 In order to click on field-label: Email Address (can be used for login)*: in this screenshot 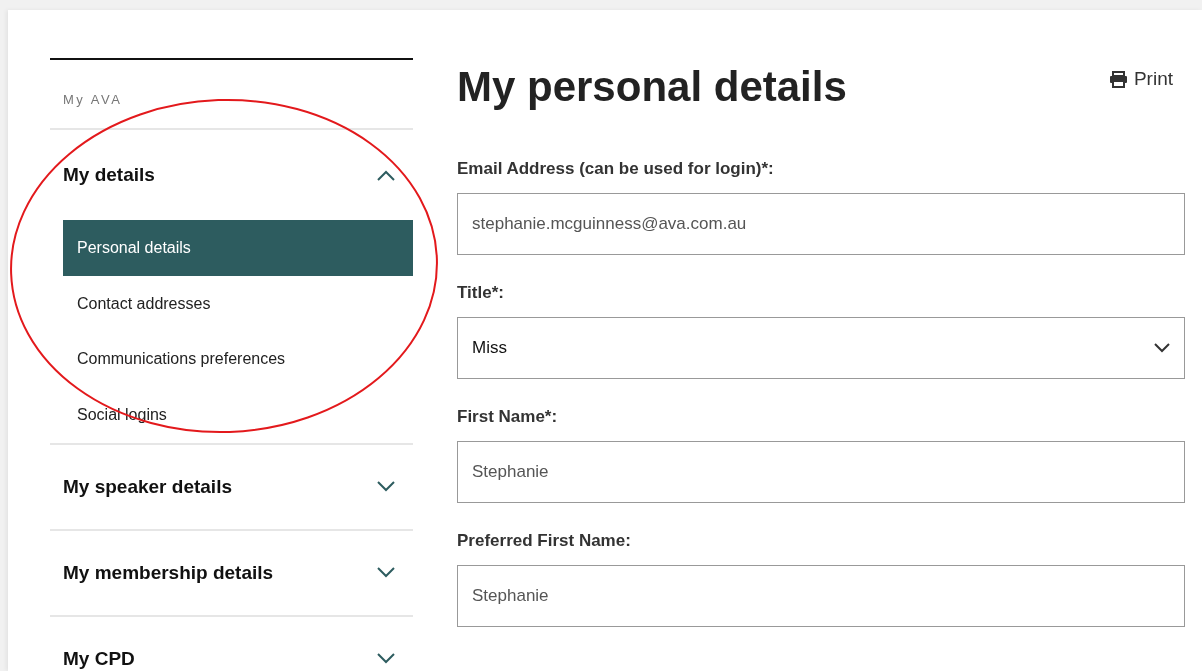, I will do `click(616, 169)`.